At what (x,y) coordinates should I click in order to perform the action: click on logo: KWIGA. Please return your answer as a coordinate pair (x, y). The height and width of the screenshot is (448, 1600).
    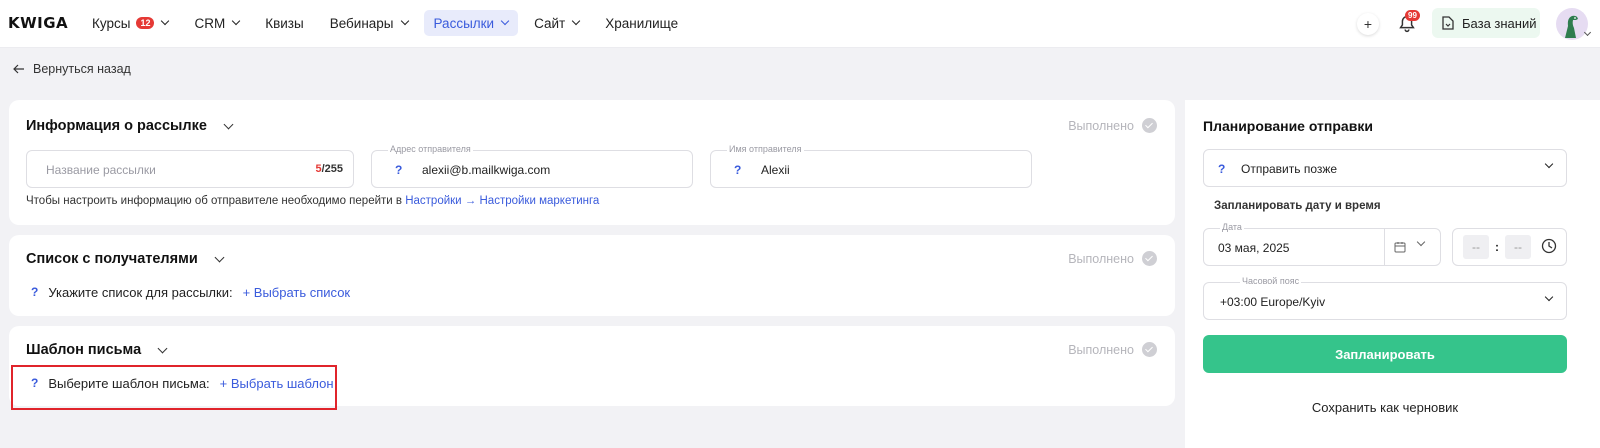
    Looking at the image, I should click on (38, 23).